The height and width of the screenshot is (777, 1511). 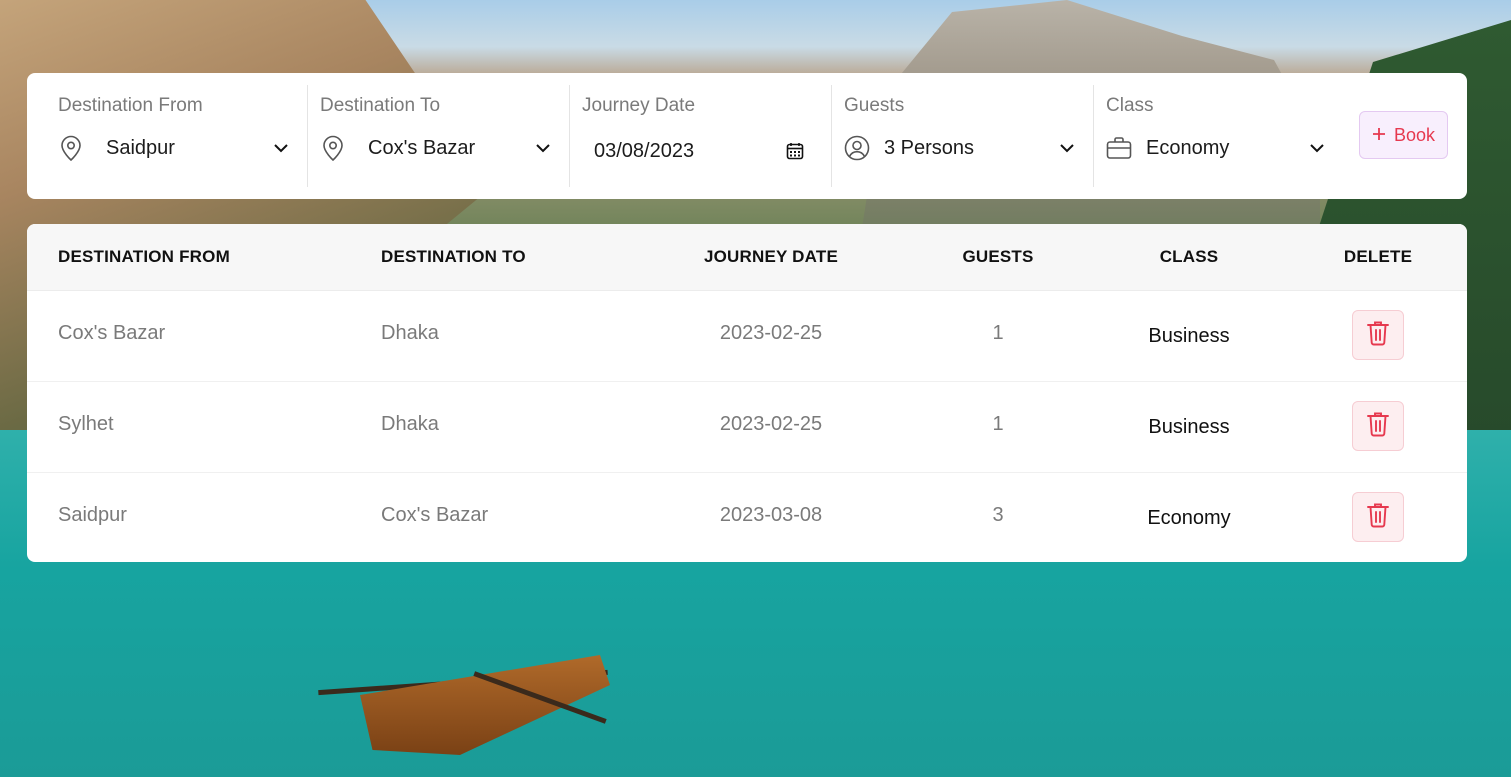 I want to click on header-guests: GUESTS, so click(x=998, y=256).